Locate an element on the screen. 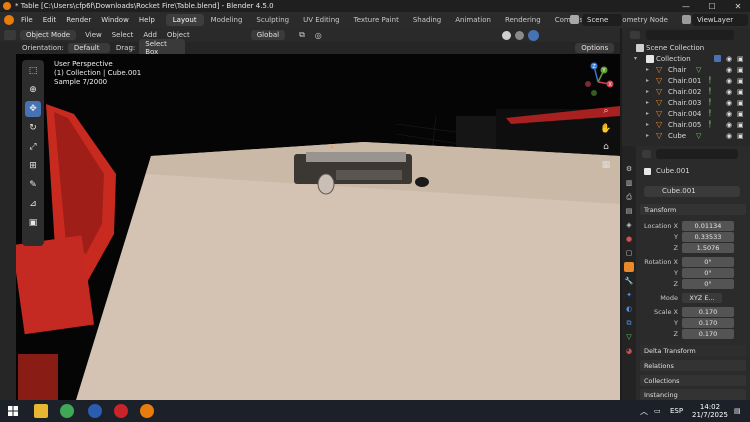 Image resolution: width=750 pixels, height=422 pixels. world-tab-icon: ● is located at coordinates (629, 239).